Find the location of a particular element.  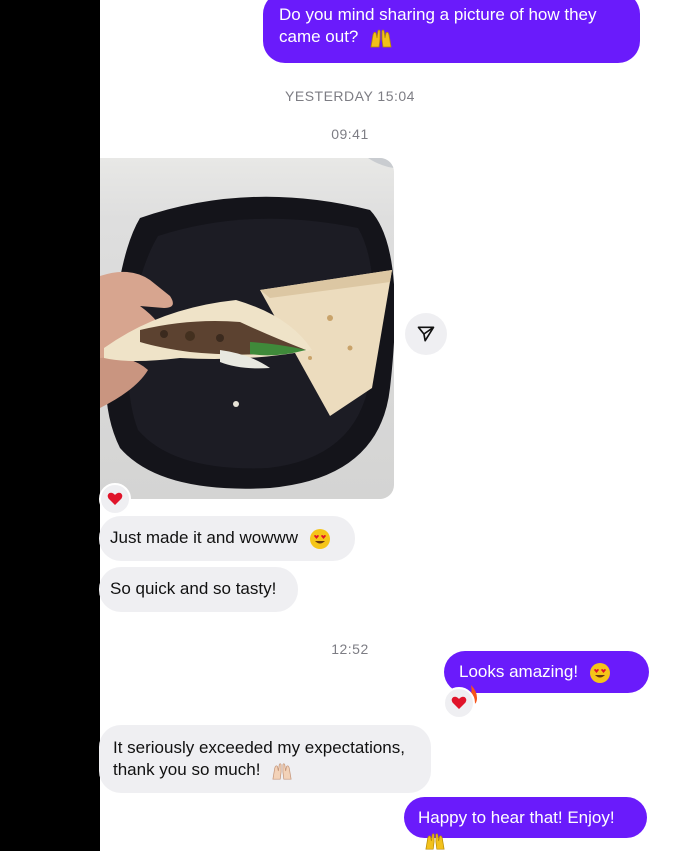

share-button is located at coordinates (426, 334).